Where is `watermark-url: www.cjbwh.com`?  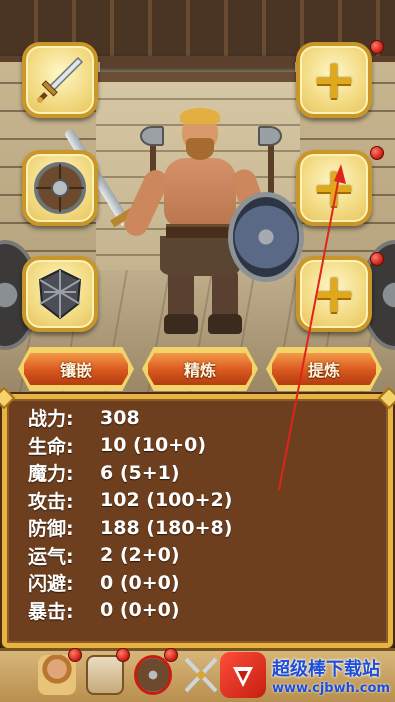
watermark-url: www.cjbwh.com is located at coordinates (331, 688).